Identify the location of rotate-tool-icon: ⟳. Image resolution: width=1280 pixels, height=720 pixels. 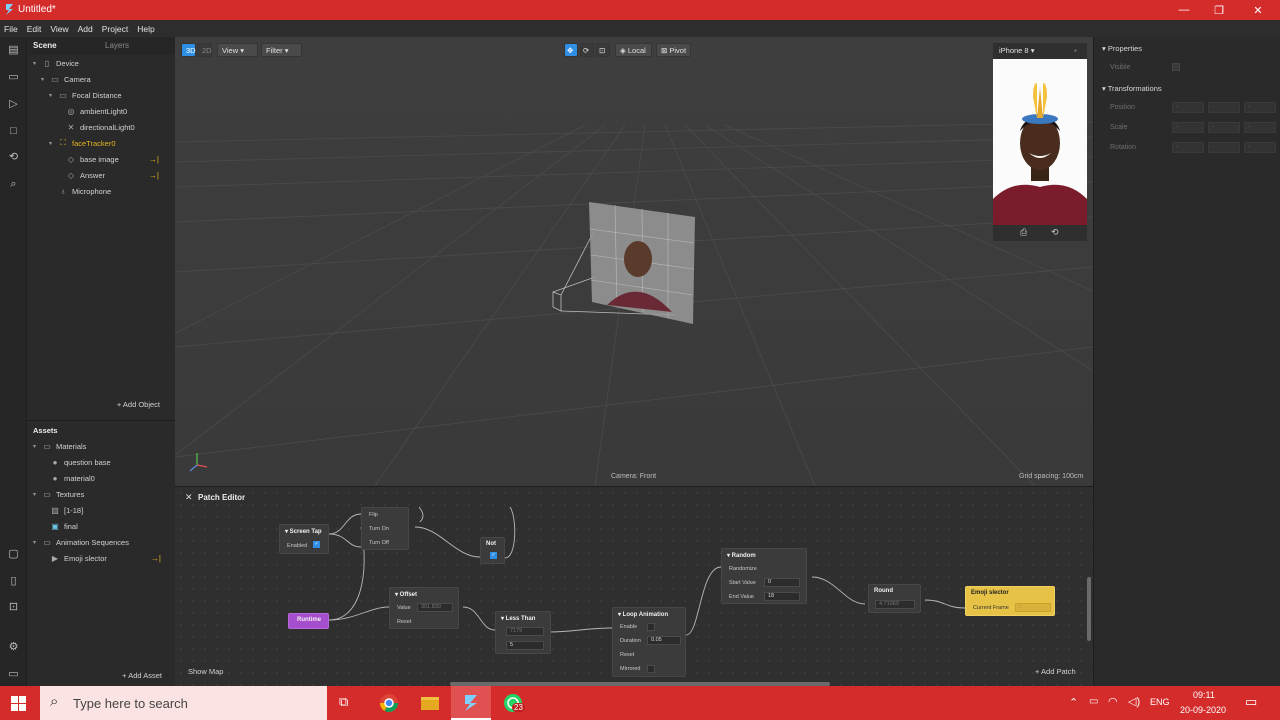
(587, 50).